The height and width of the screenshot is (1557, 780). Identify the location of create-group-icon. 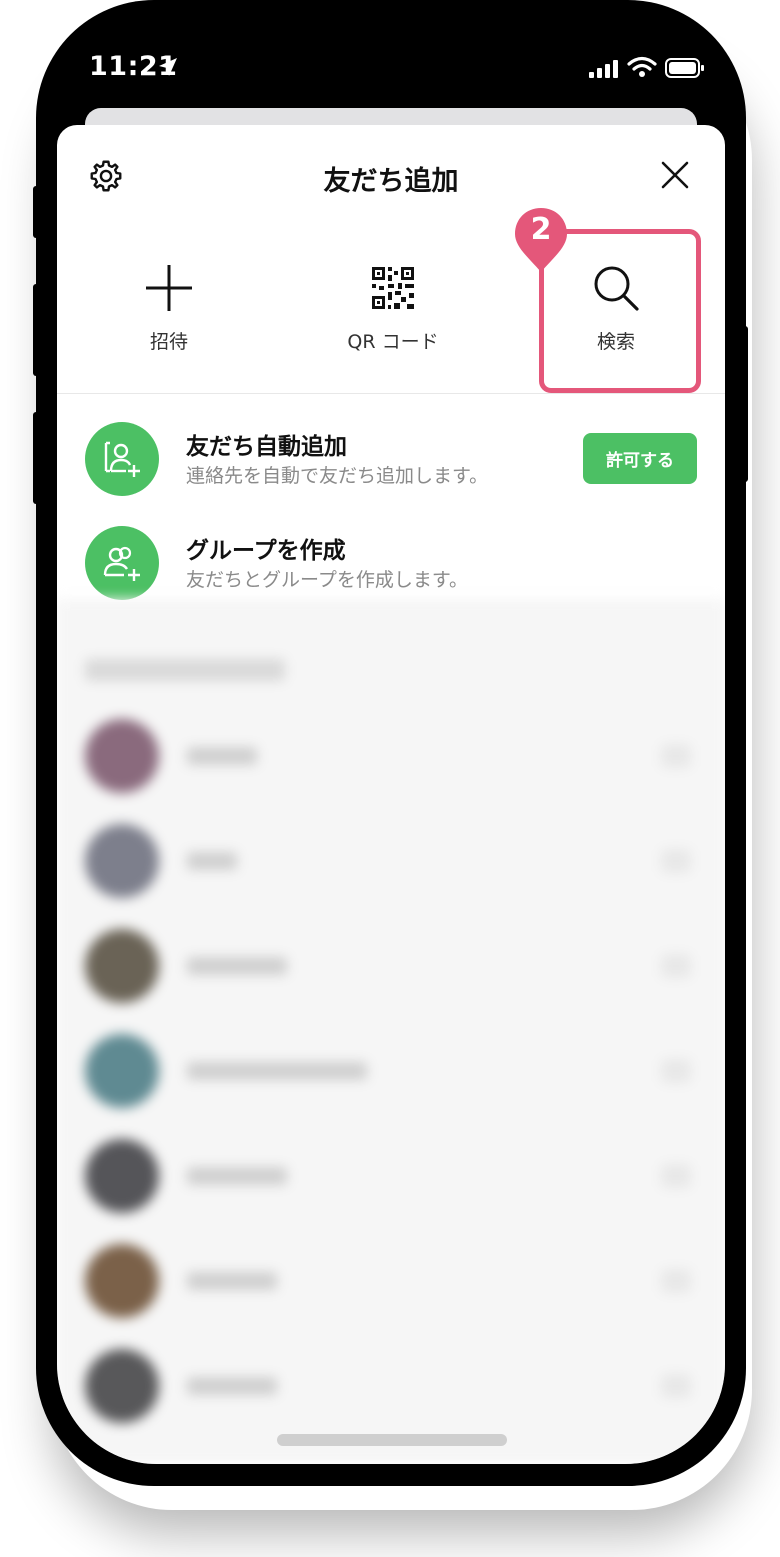
(122, 563).